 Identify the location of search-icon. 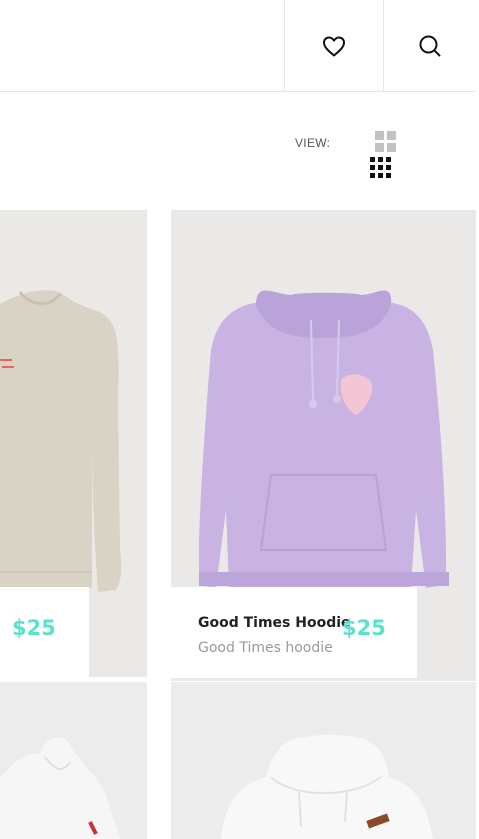
(430, 45).